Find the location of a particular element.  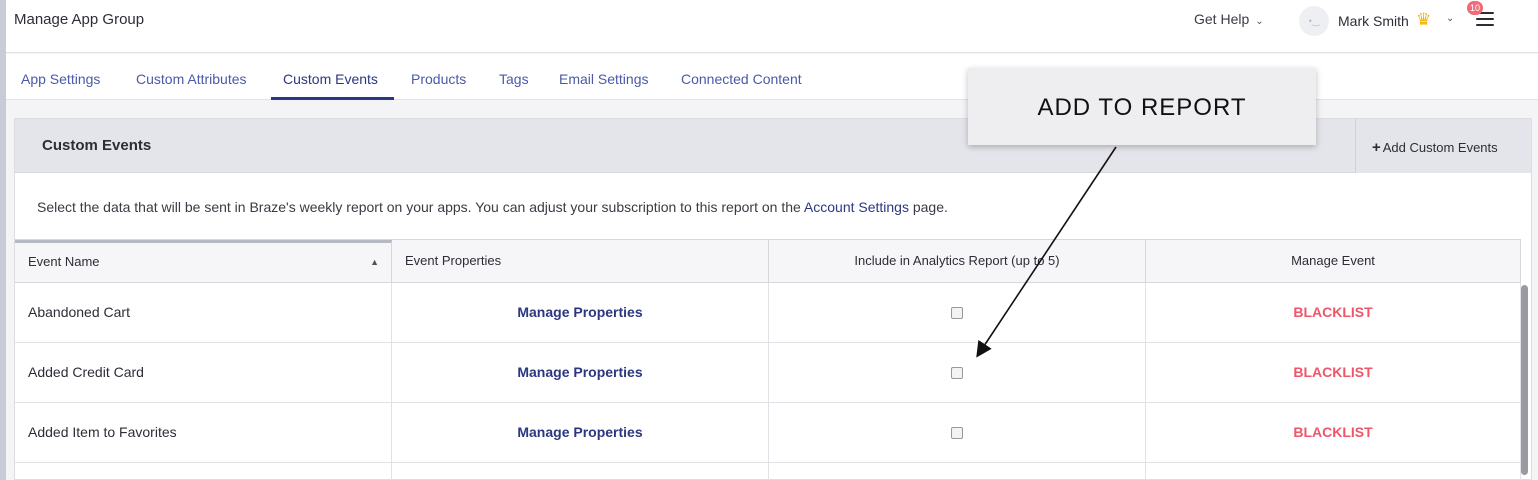

get-help-menu: Get Help ⌄ is located at coordinates (1229, 19).